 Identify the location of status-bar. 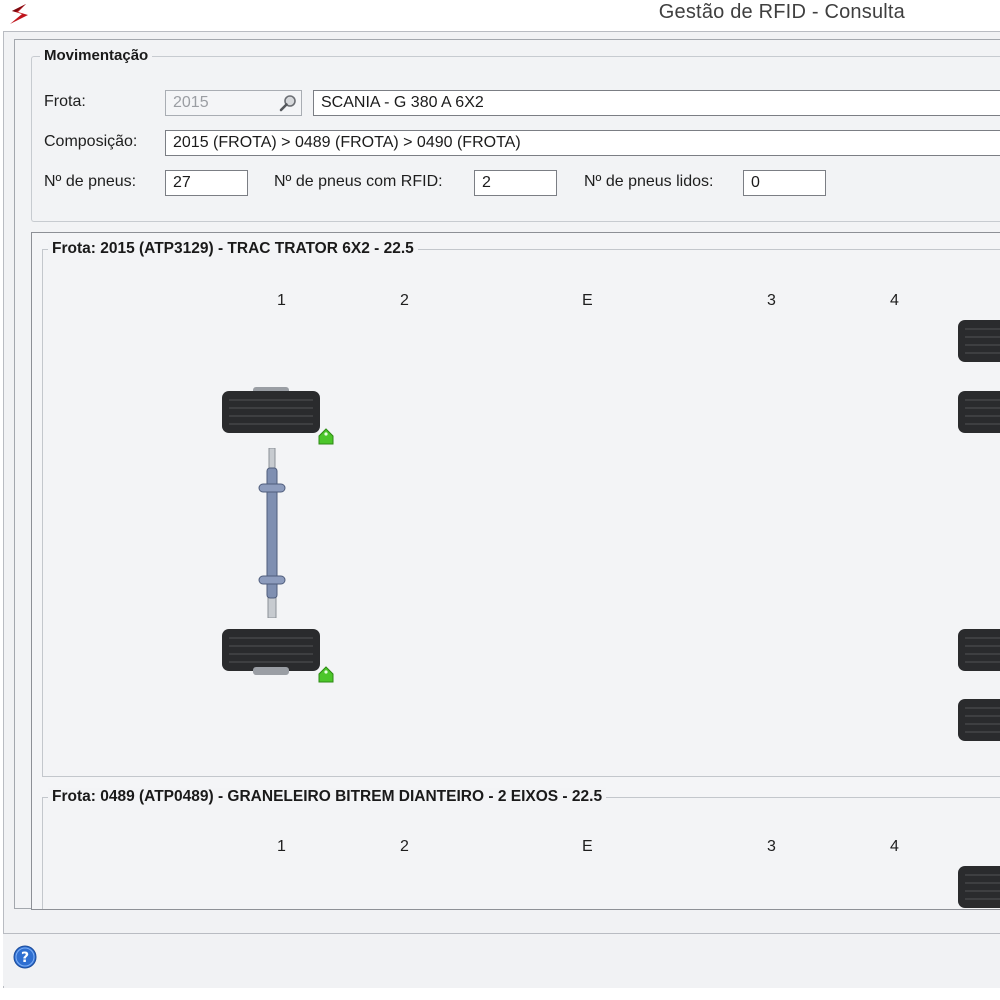
(501, 959).